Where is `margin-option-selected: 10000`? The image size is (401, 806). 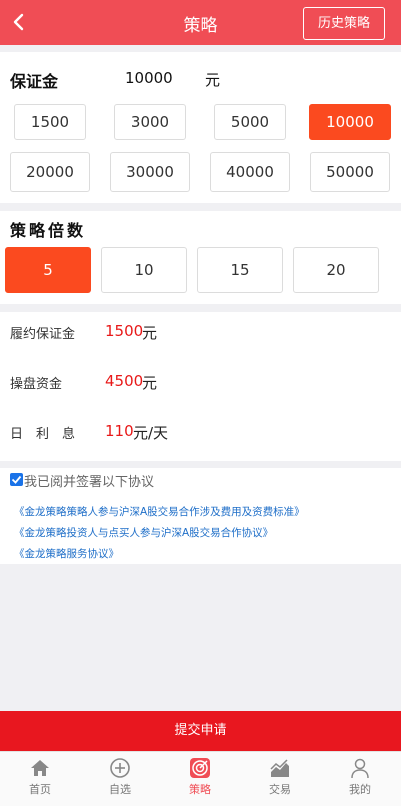
margin-option-selected: 10000 is located at coordinates (350, 122).